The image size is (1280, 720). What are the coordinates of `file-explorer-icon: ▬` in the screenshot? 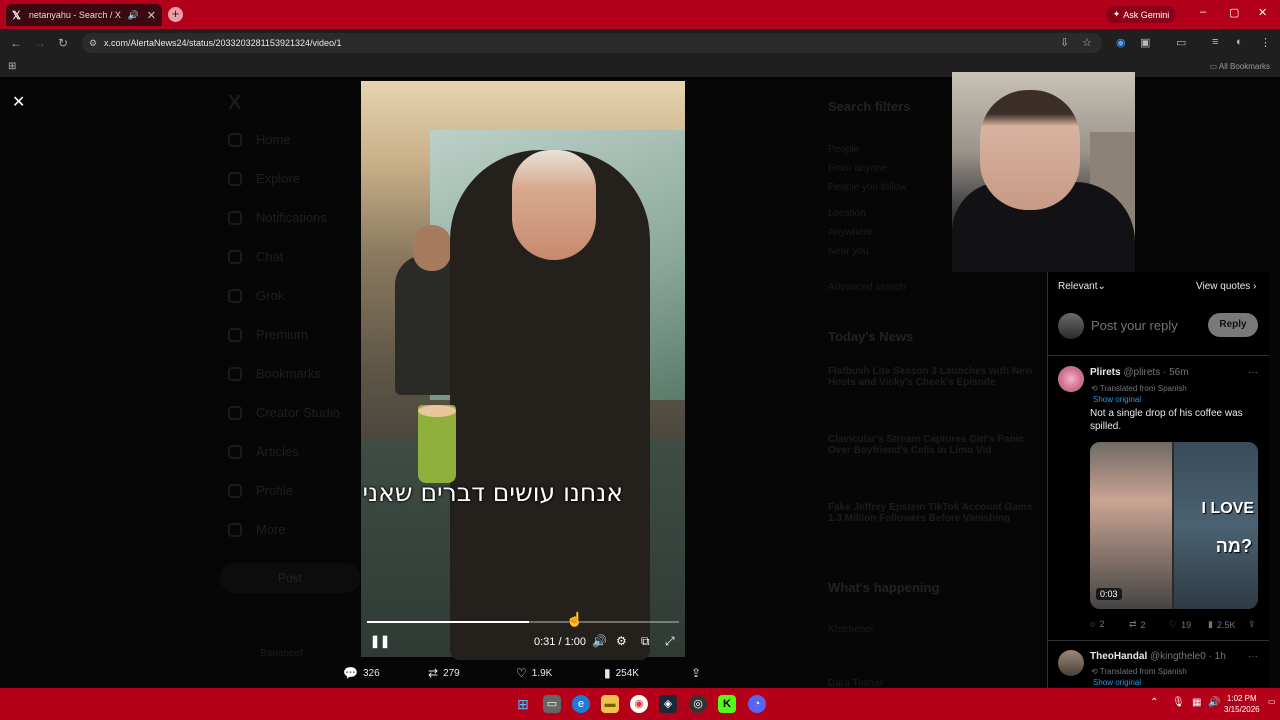 It's located at (610, 704).